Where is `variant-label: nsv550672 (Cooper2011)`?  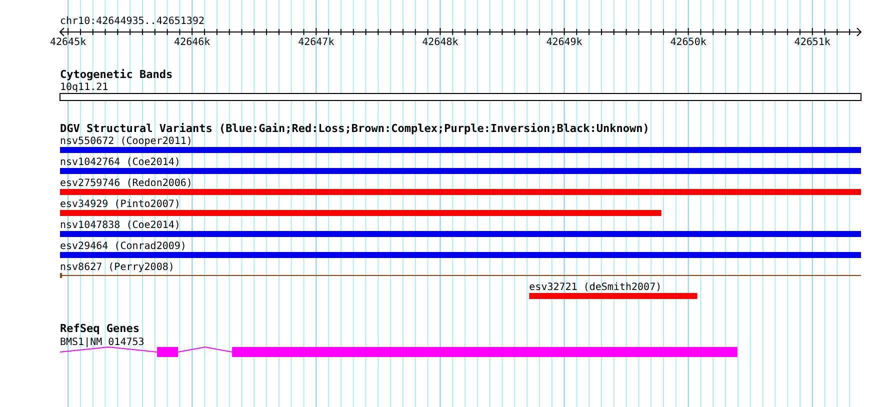
variant-label: nsv550672 (Cooper2011) is located at coordinates (126, 141).